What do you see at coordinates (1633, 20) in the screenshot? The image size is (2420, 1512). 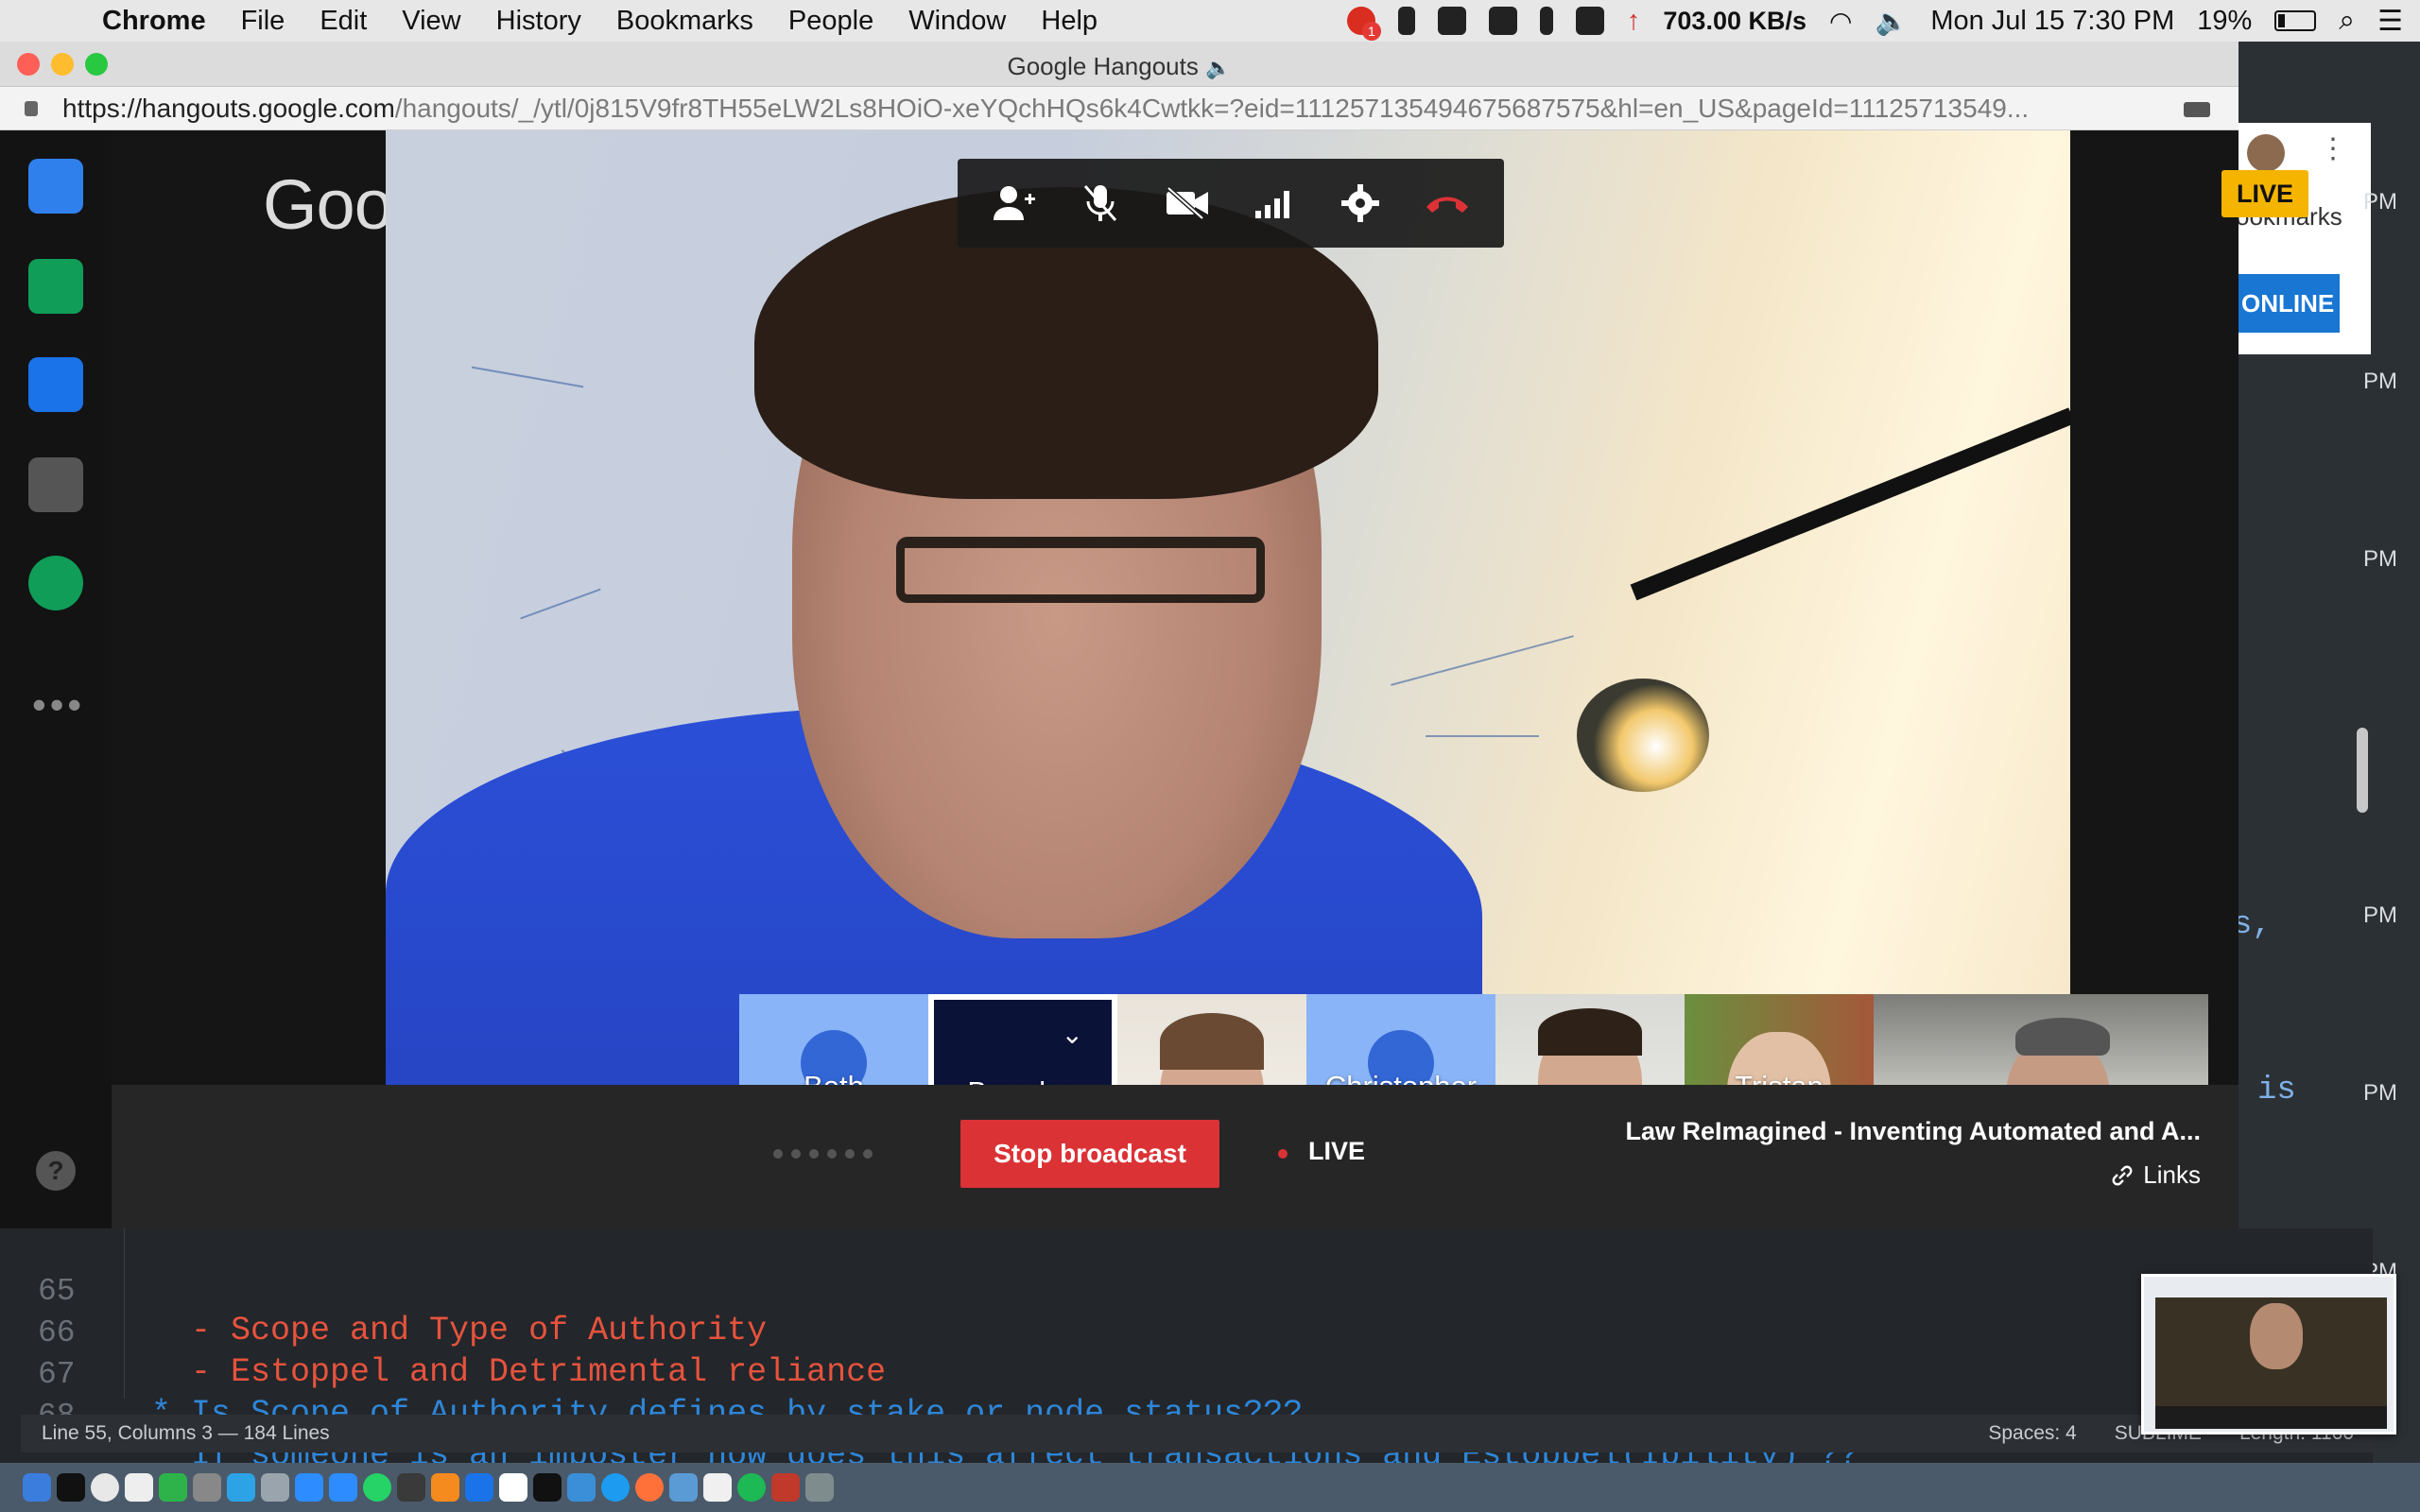 I see `upload-arrow-icon: ↑` at bounding box center [1633, 20].